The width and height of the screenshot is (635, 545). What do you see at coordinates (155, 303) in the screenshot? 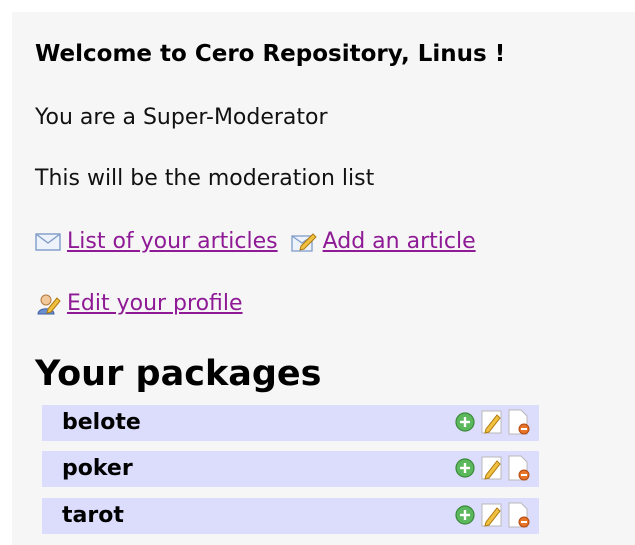
I see `edit-profile-link: Edit your profile` at bounding box center [155, 303].